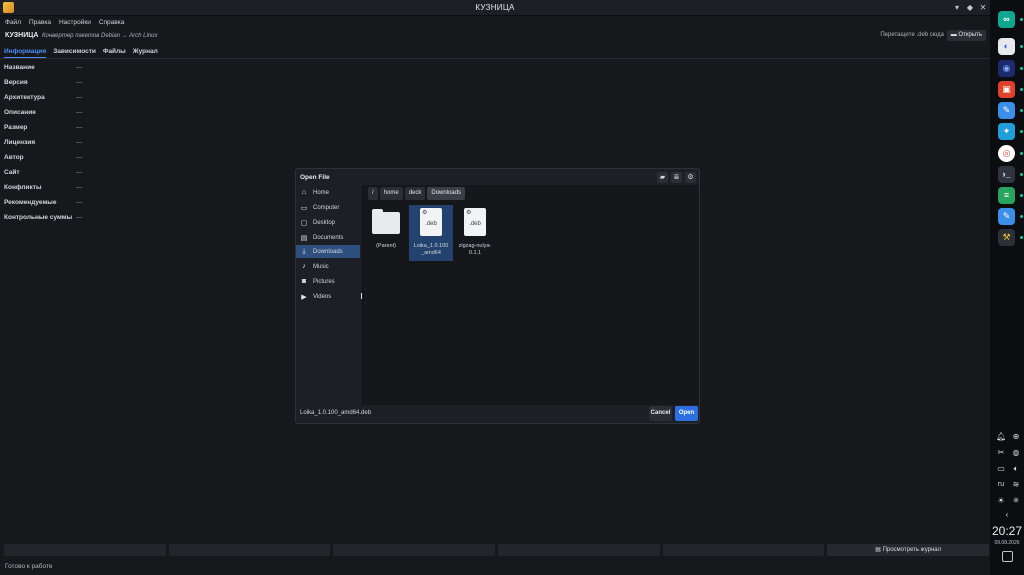  What do you see at coordinates (983, 8) in the screenshot?
I see `close-icon: ✕` at bounding box center [983, 8].